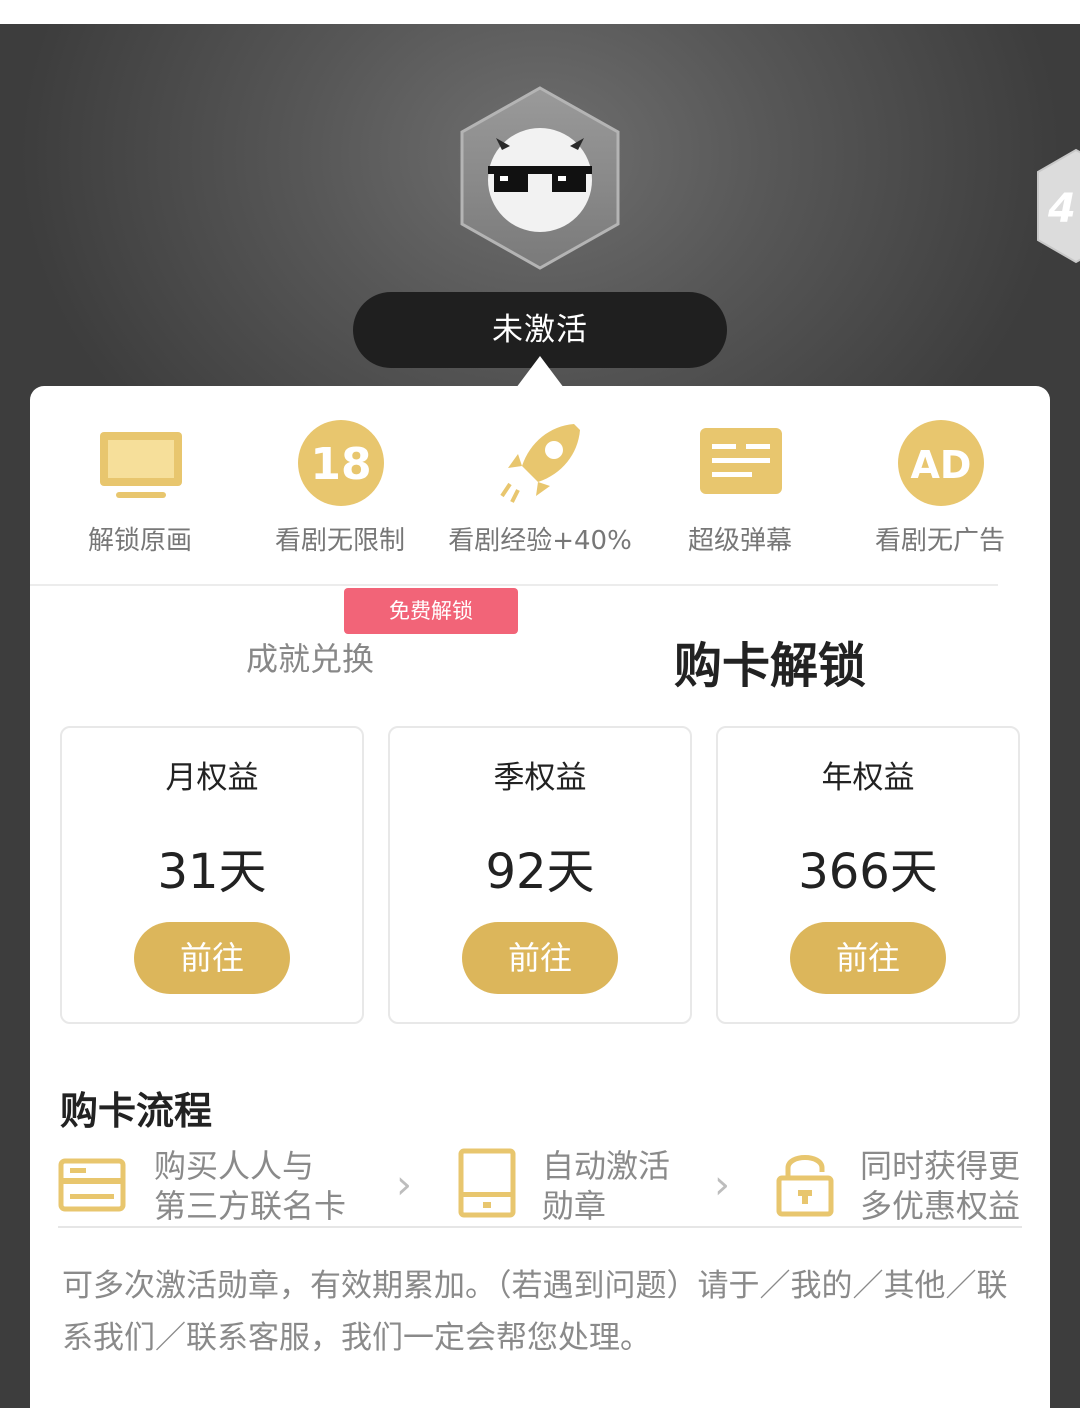 The height and width of the screenshot is (1408, 1080). I want to click on perk-label: 看剧无限制, so click(339, 541).